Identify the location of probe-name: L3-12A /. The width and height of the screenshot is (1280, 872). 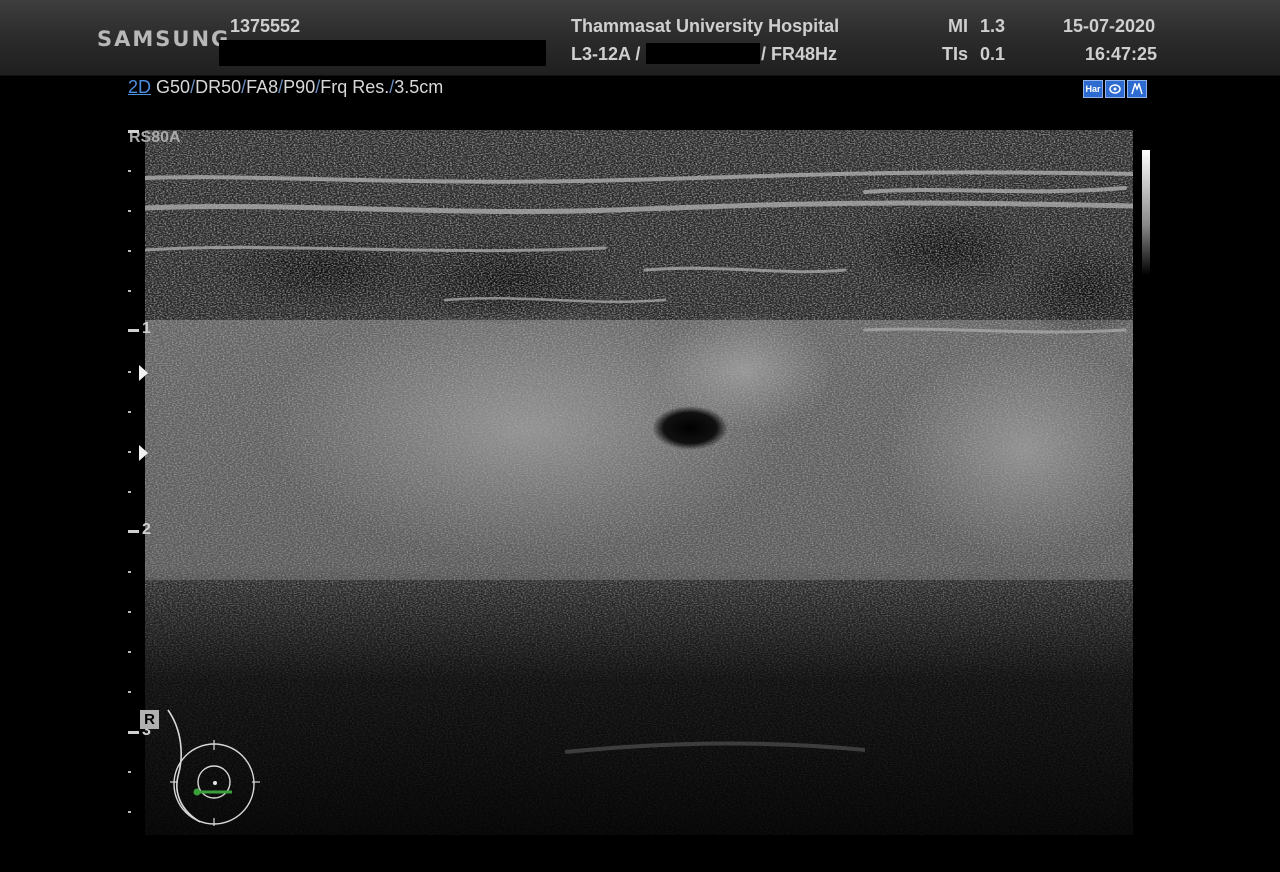
(606, 54).